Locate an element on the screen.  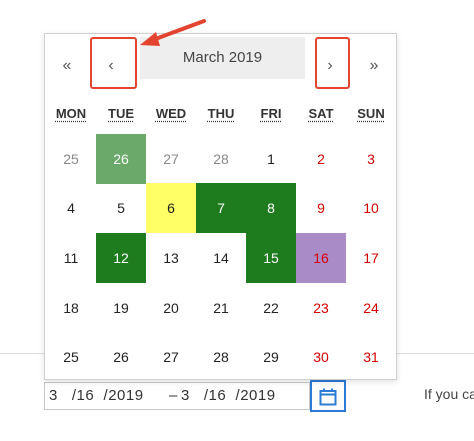
prev-month-highlight is located at coordinates (113, 63).